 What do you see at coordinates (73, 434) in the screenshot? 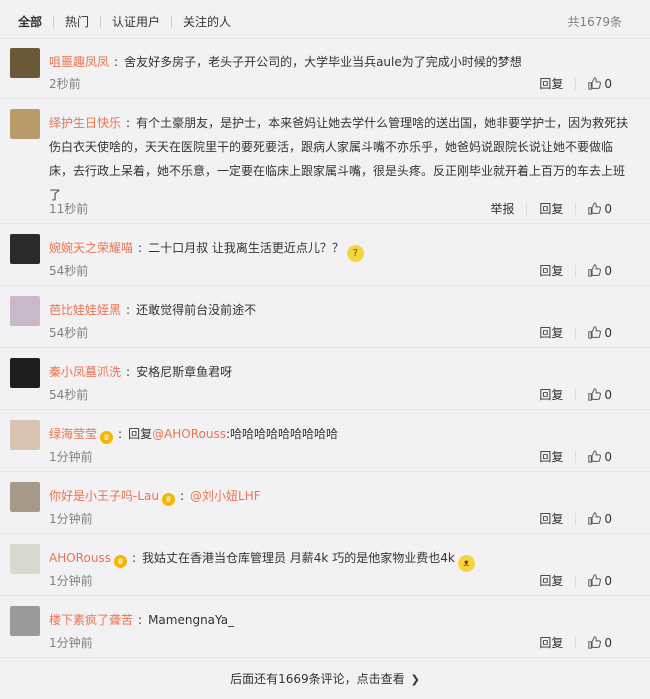
I see `username: 绿海莹莹` at bounding box center [73, 434].